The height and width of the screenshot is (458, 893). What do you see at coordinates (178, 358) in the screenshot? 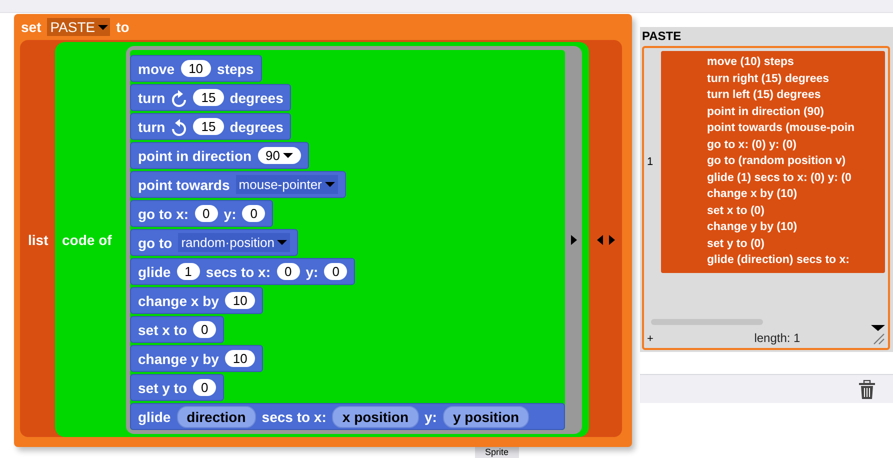
I see `block-label: change y by` at bounding box center [178, 358].